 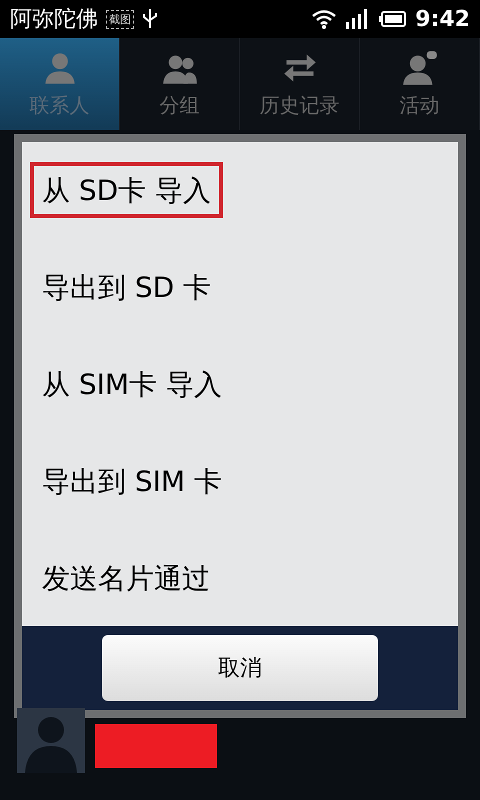 What do you see at coordinates (240, 287) in the screenshot?
I see `menu-item: 导出到 SD 卡` at bounding box center [240, 287].